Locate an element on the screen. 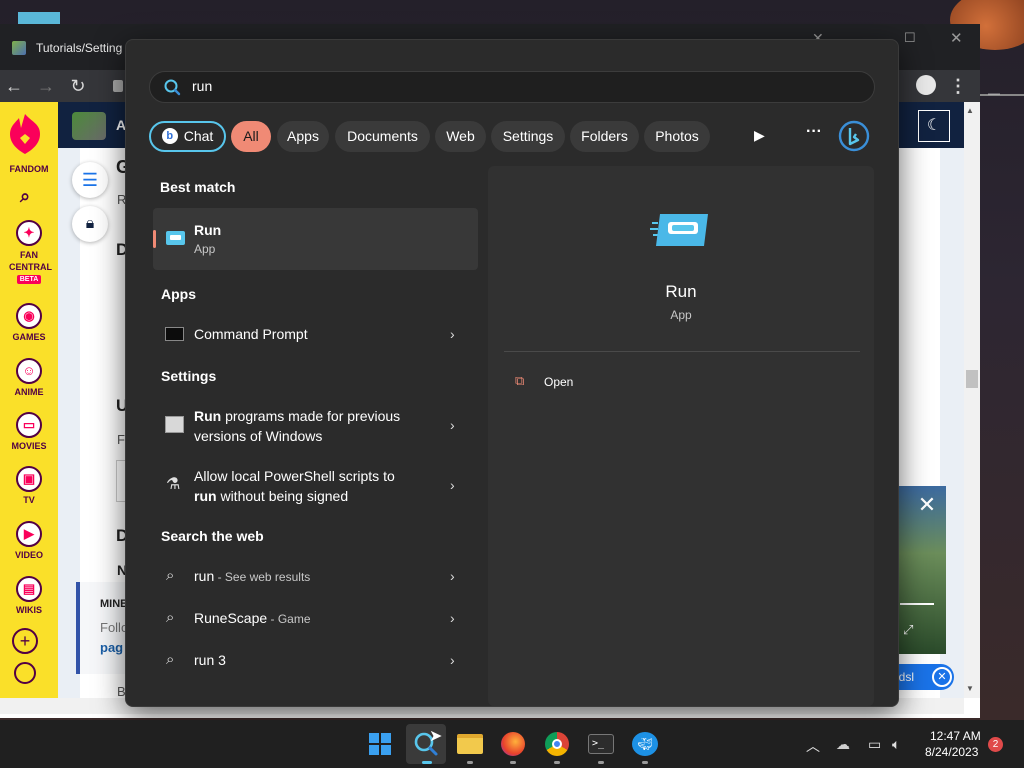  clock-date: 8/24/2023 is located at coordinates (951, 752).